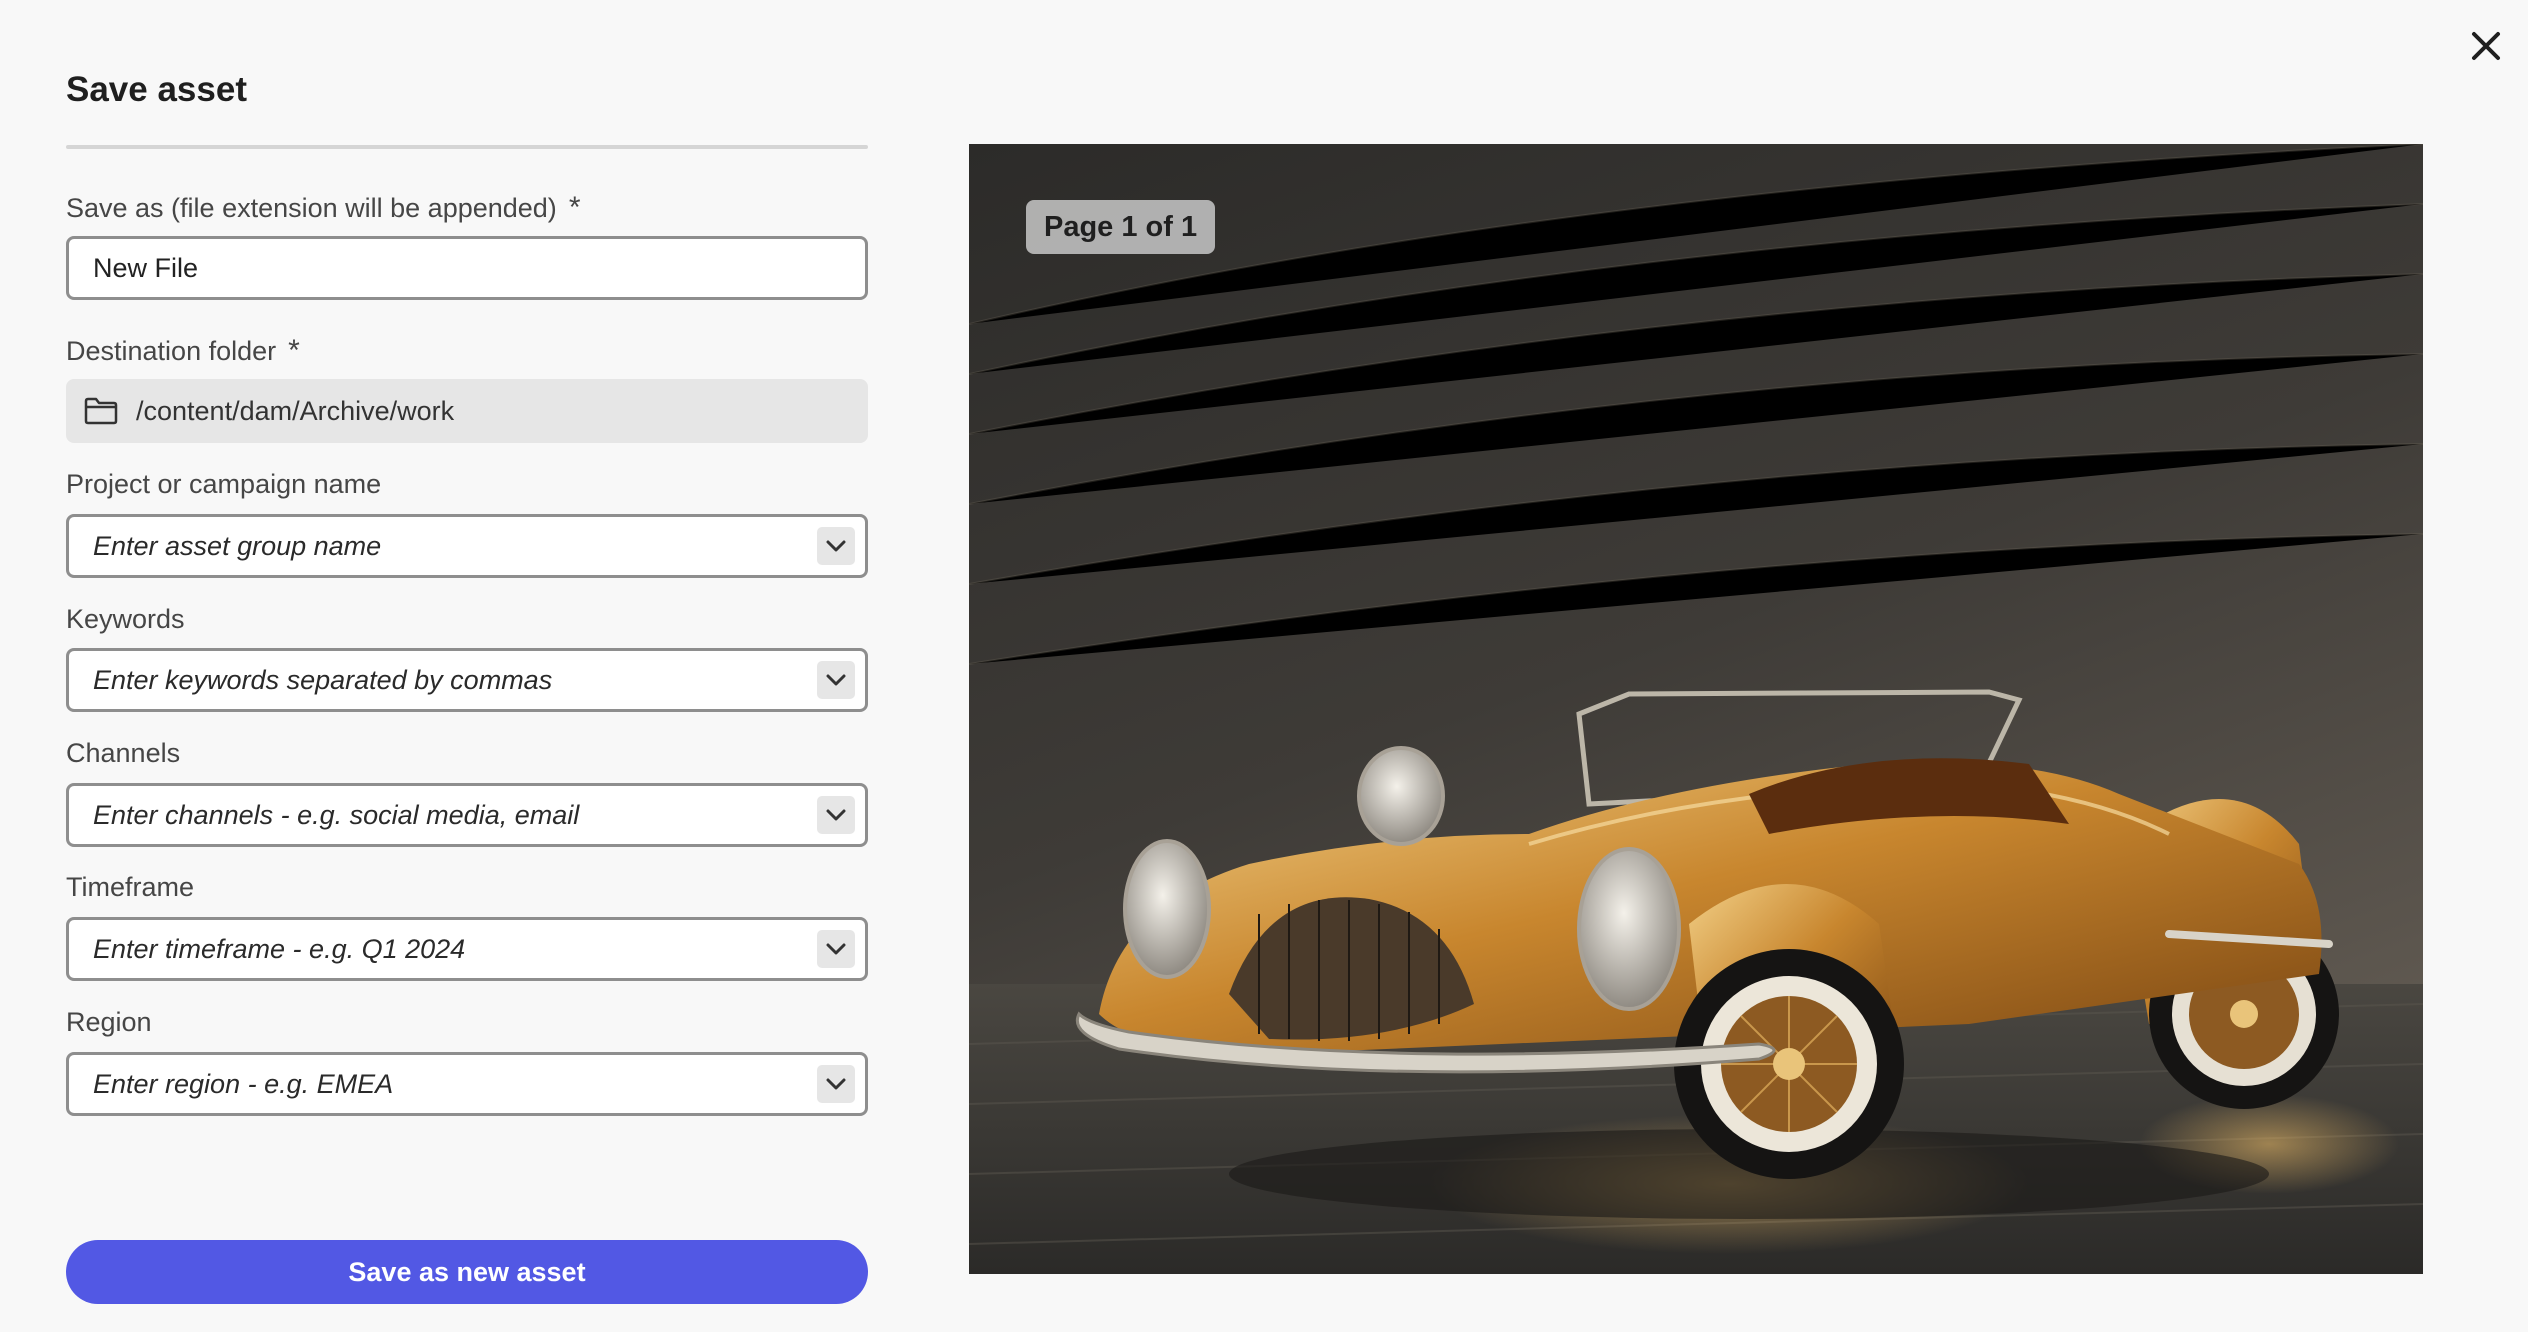 This screenshot has width=2528, height=1332. Describe the element at coordinates (467, 147) in the screenshot. I see `title-divider` at that location.